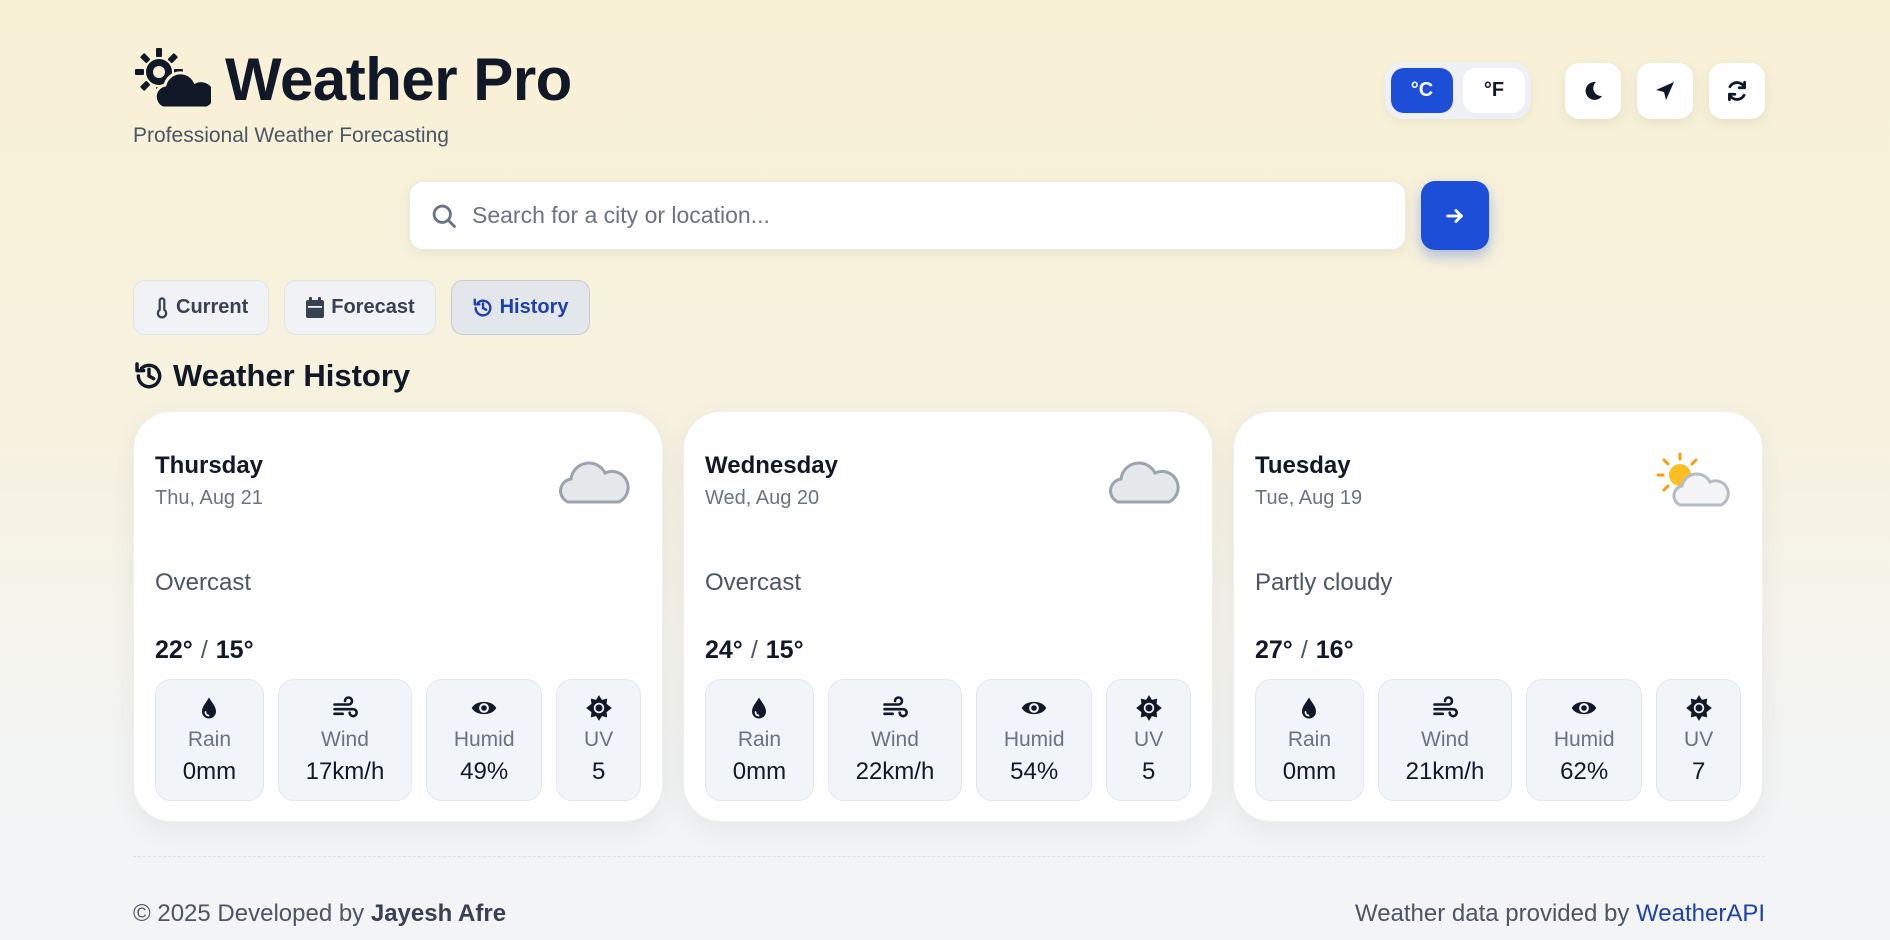  Describe the element at coordinates (1693, 479) in the screenshot. I see `partly-cloudy-icon` at that location.